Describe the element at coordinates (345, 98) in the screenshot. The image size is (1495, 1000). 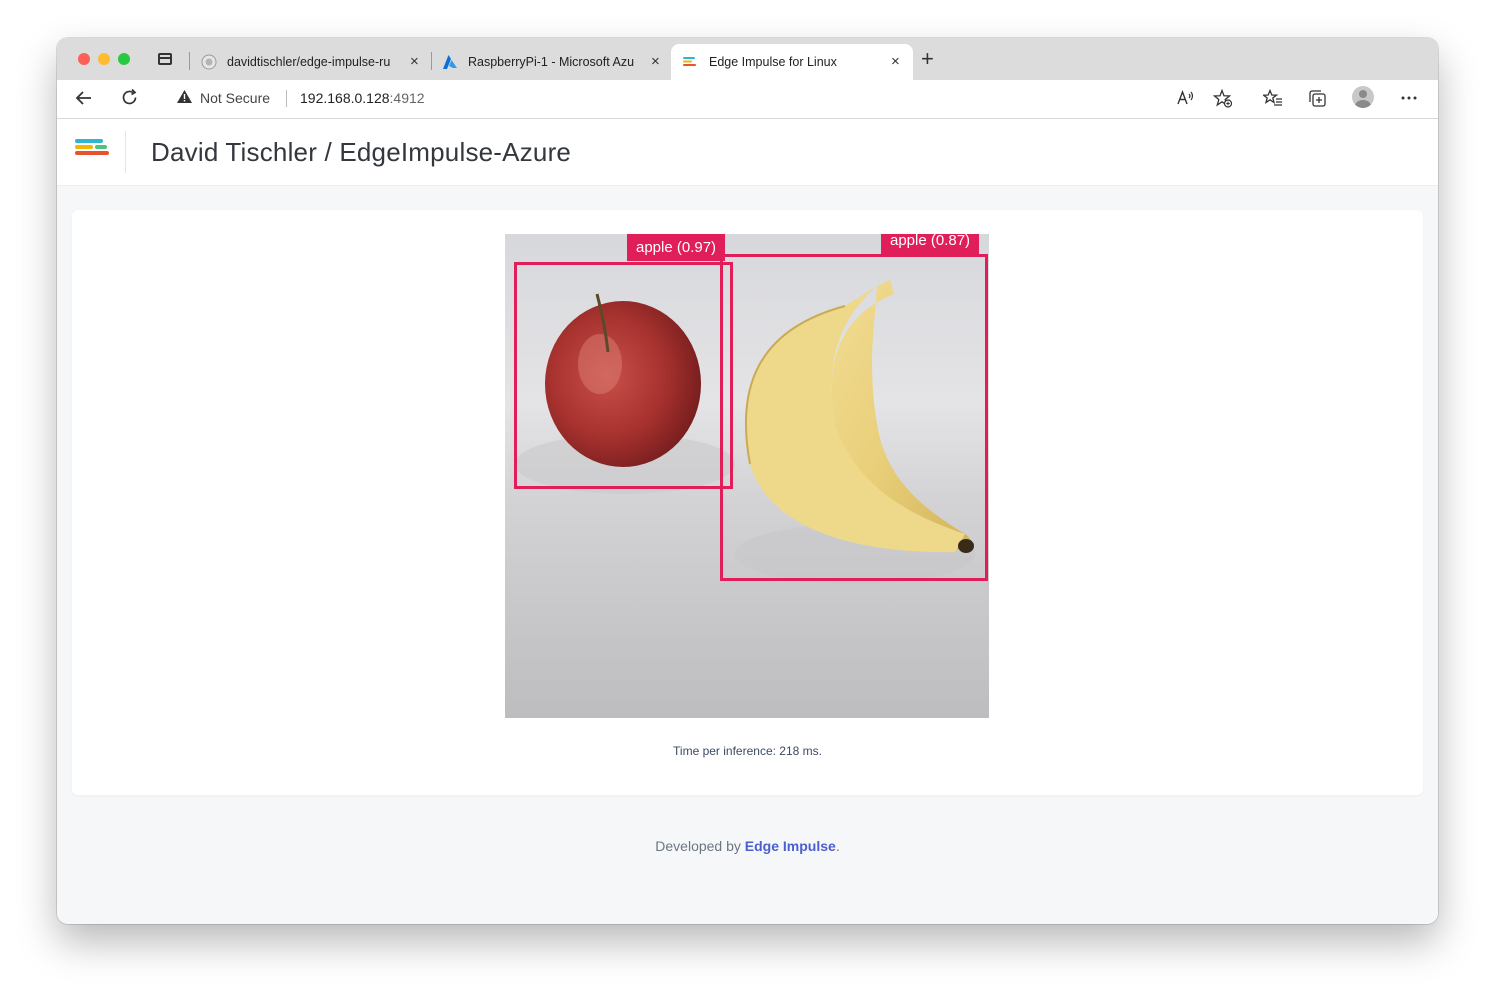
I see `url-host: 192.168.0.128` at that location.